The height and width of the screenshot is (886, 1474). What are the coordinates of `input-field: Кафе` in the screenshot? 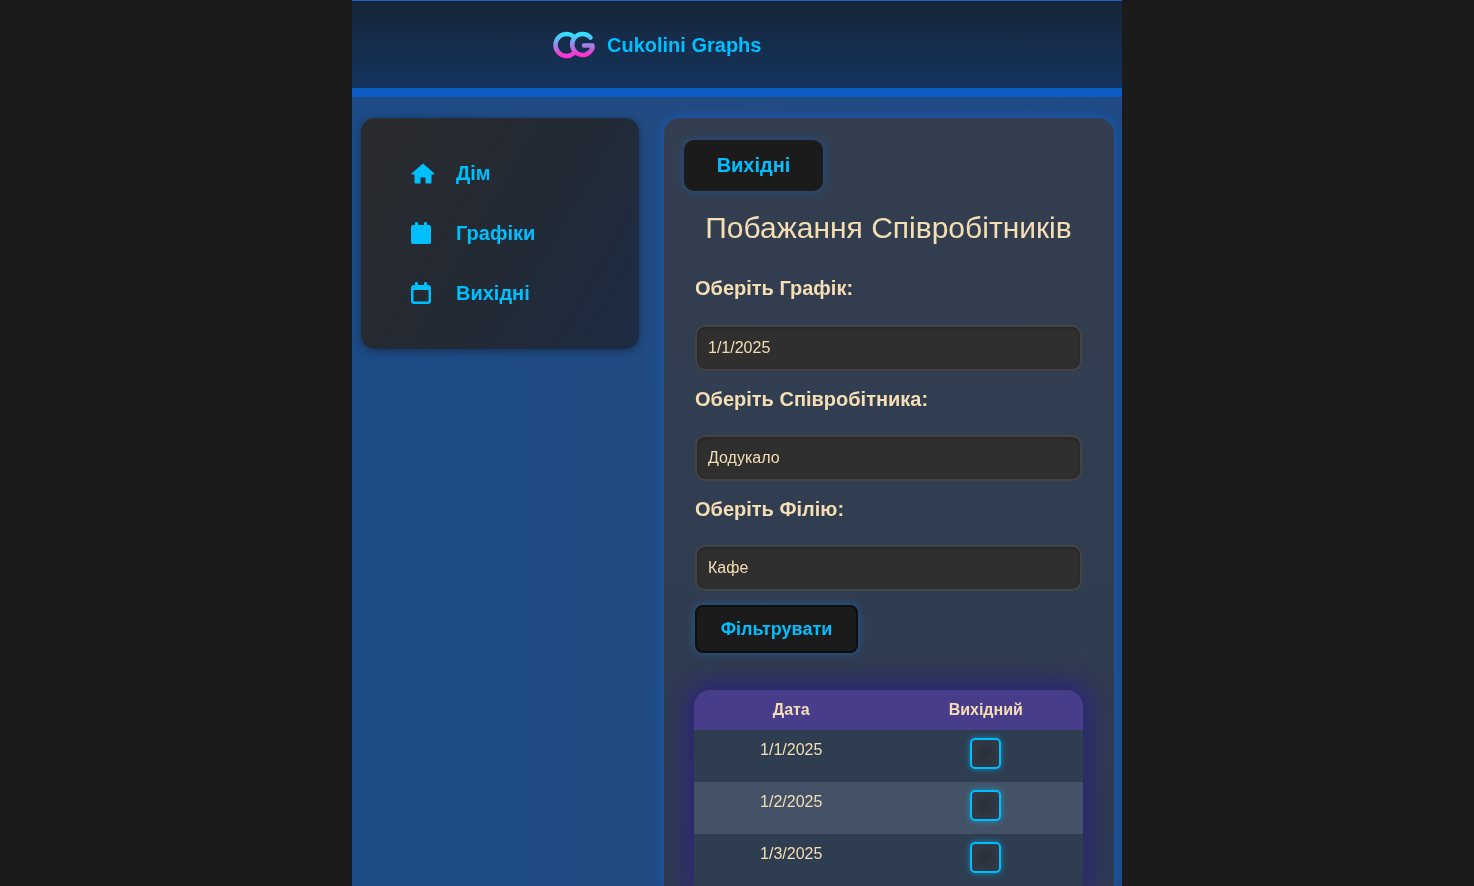 It's located at (888, 568).